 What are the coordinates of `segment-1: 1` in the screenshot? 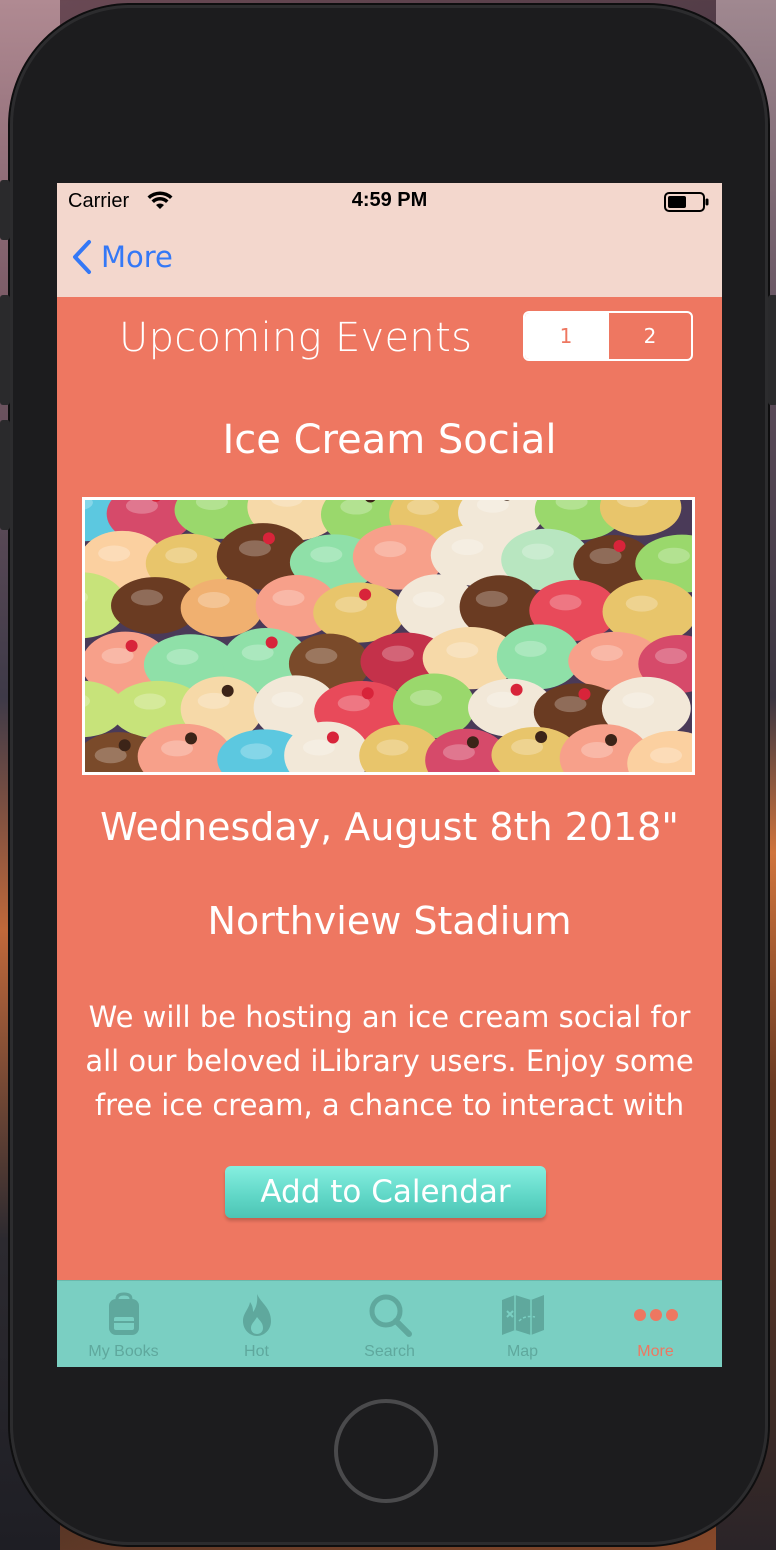 It's located at (566, 336).